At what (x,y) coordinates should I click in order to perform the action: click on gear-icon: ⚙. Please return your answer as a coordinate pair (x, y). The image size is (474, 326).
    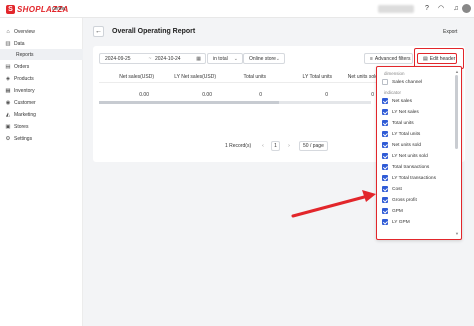
    Looking at the image, I should click on (8, 138).